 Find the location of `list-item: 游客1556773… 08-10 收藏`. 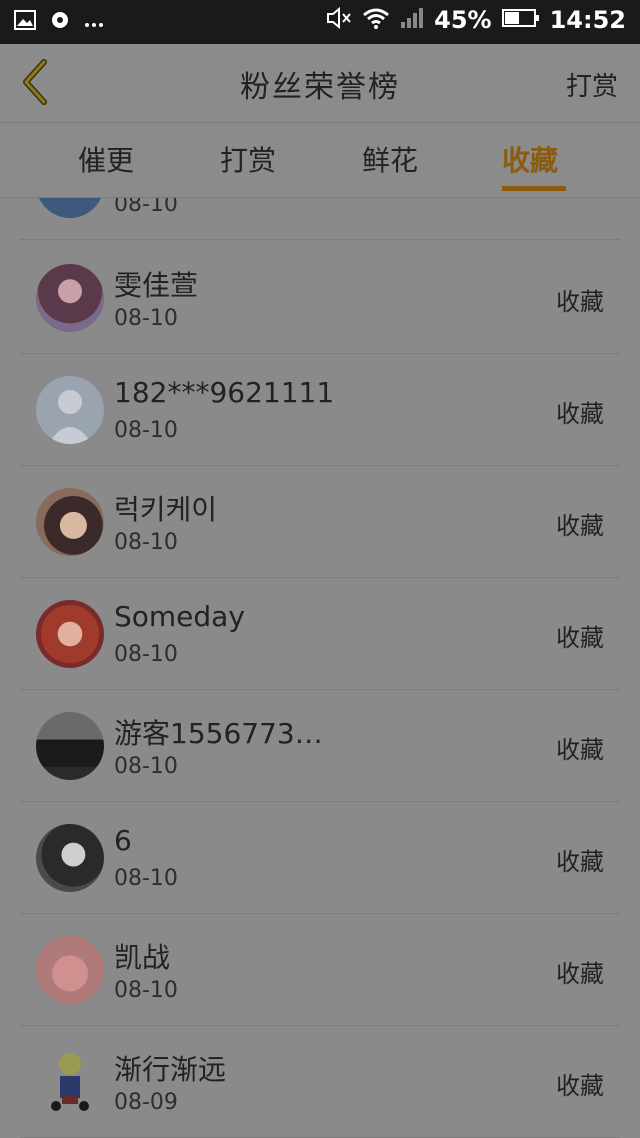

list-item: 游客1556773… 08-10 收藏 is located at coordinates (320, 746).